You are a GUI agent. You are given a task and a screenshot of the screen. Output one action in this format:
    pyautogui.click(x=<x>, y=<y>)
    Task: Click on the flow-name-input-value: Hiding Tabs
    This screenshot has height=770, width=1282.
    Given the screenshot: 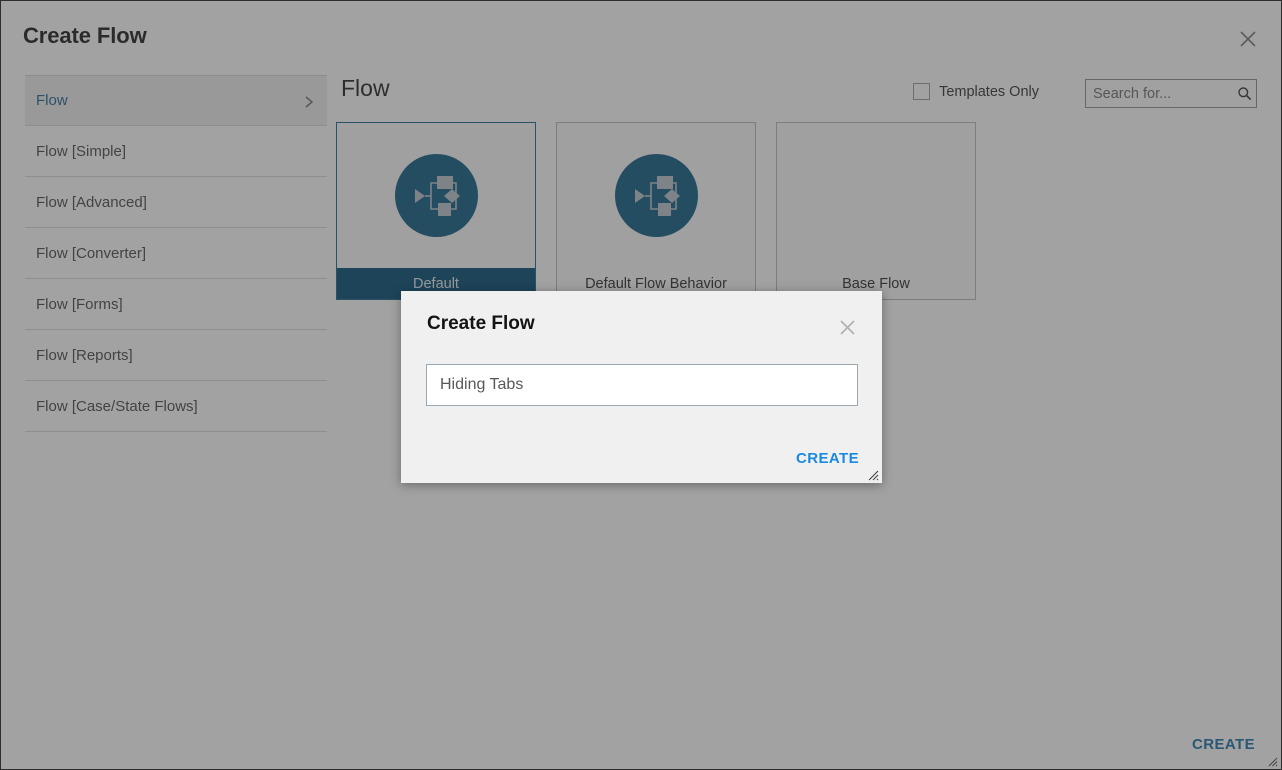 What is the action you would take?
    pyautogui.click(x=482, y=384)
    